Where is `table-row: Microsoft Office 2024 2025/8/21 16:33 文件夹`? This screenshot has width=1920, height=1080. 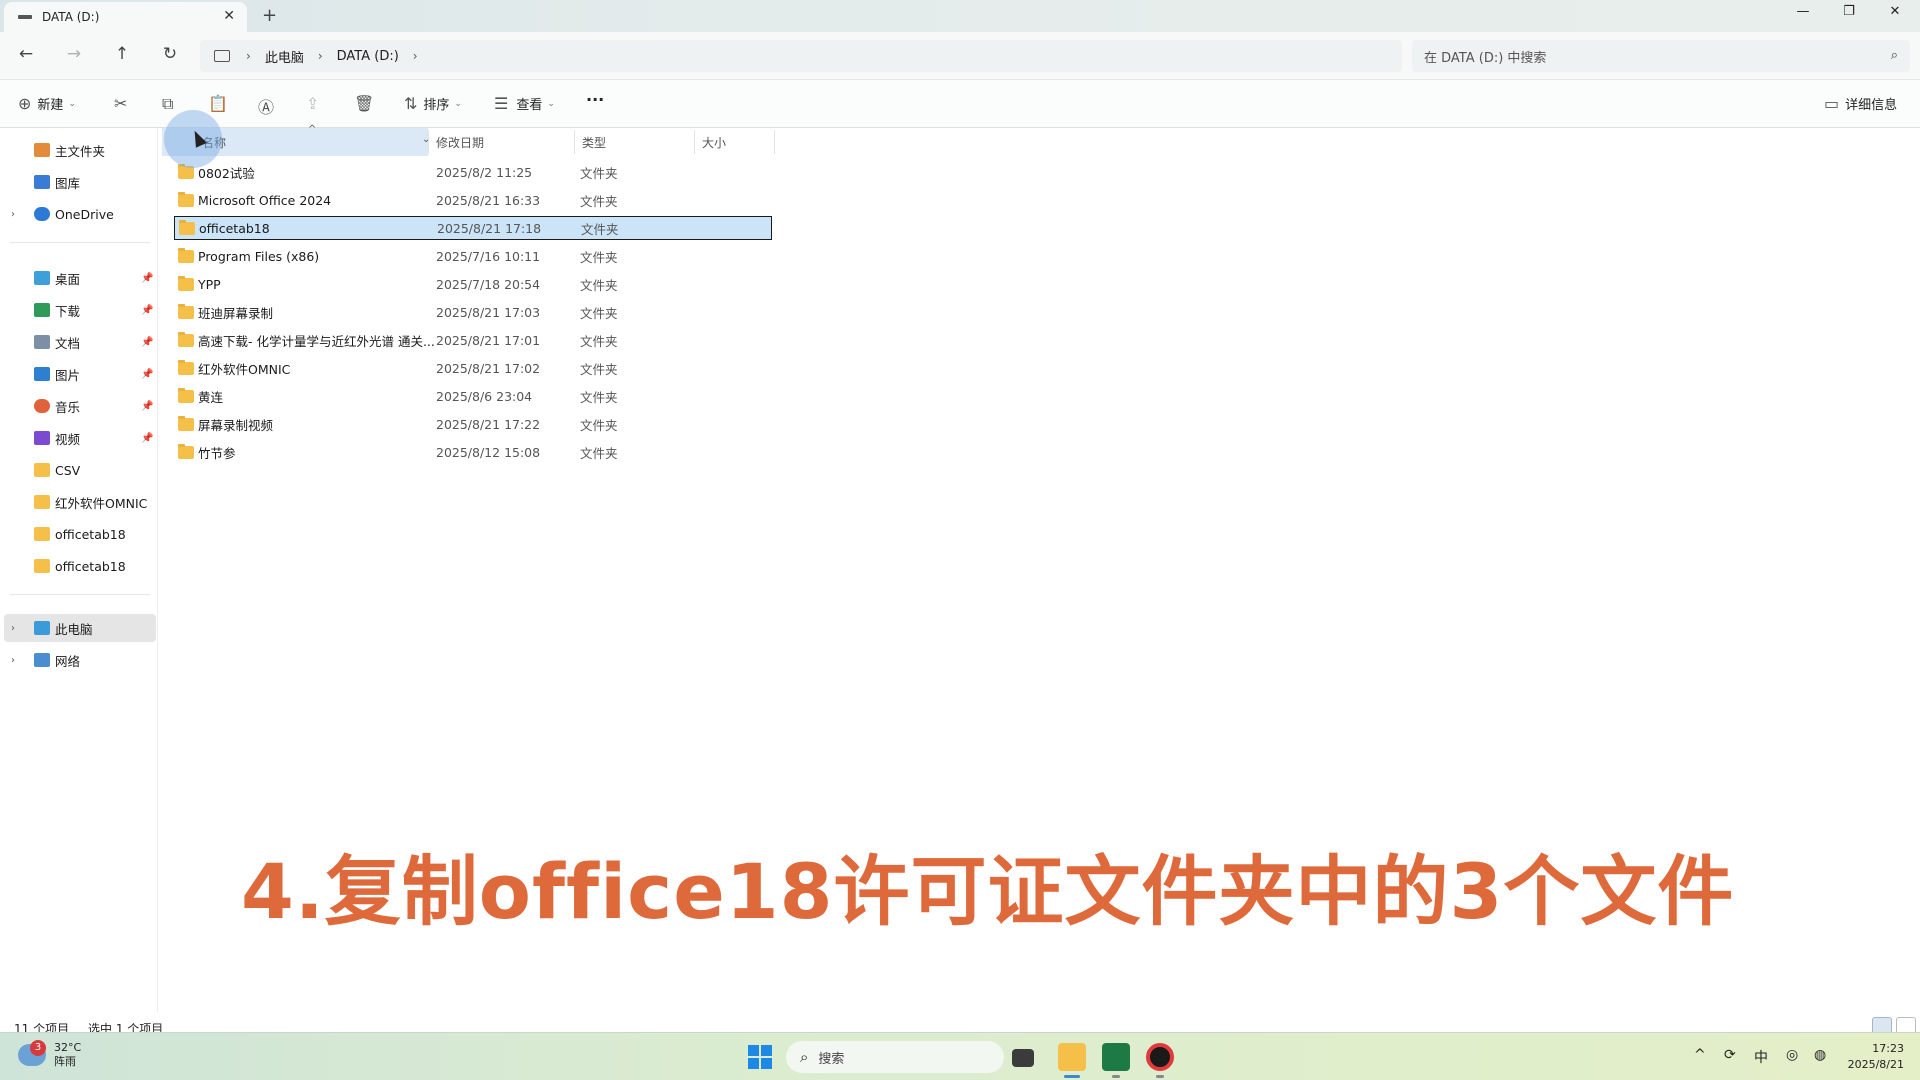 table-row: Microsoft Office 2024 2025/8/21 16:33 文件夹 is located at coordinates (473, 200).